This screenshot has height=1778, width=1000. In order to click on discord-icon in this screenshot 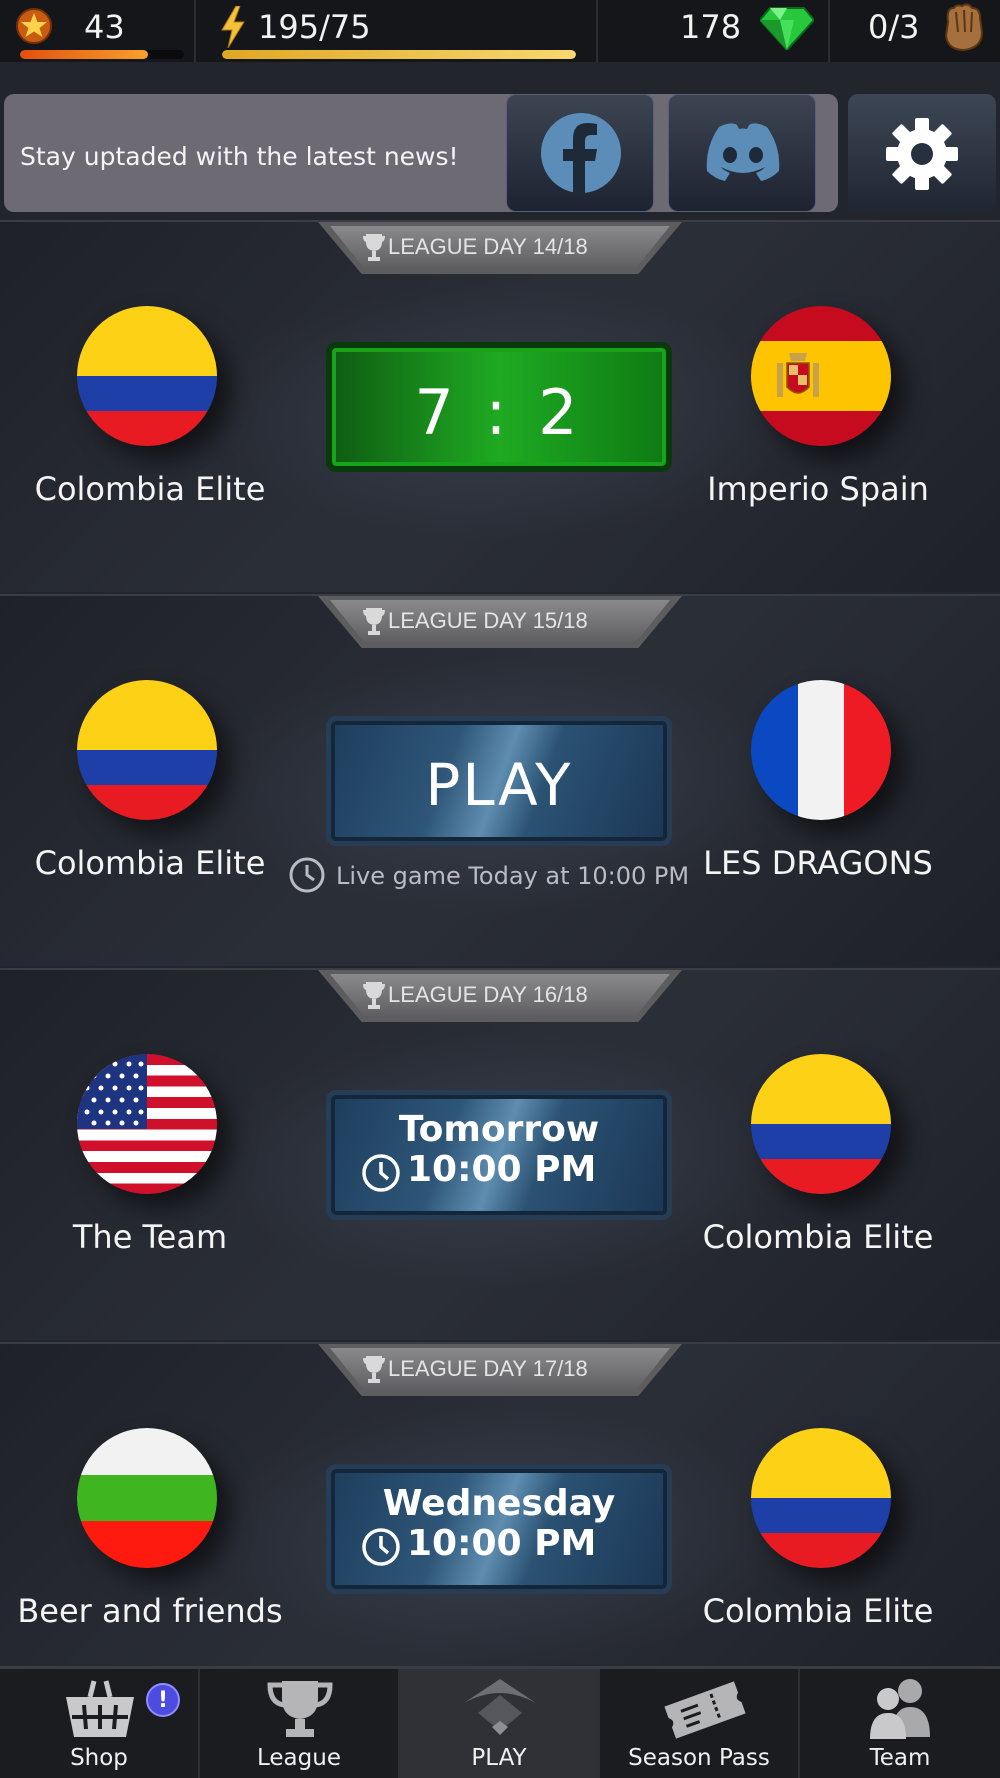, I will do `click(743, 152)`.